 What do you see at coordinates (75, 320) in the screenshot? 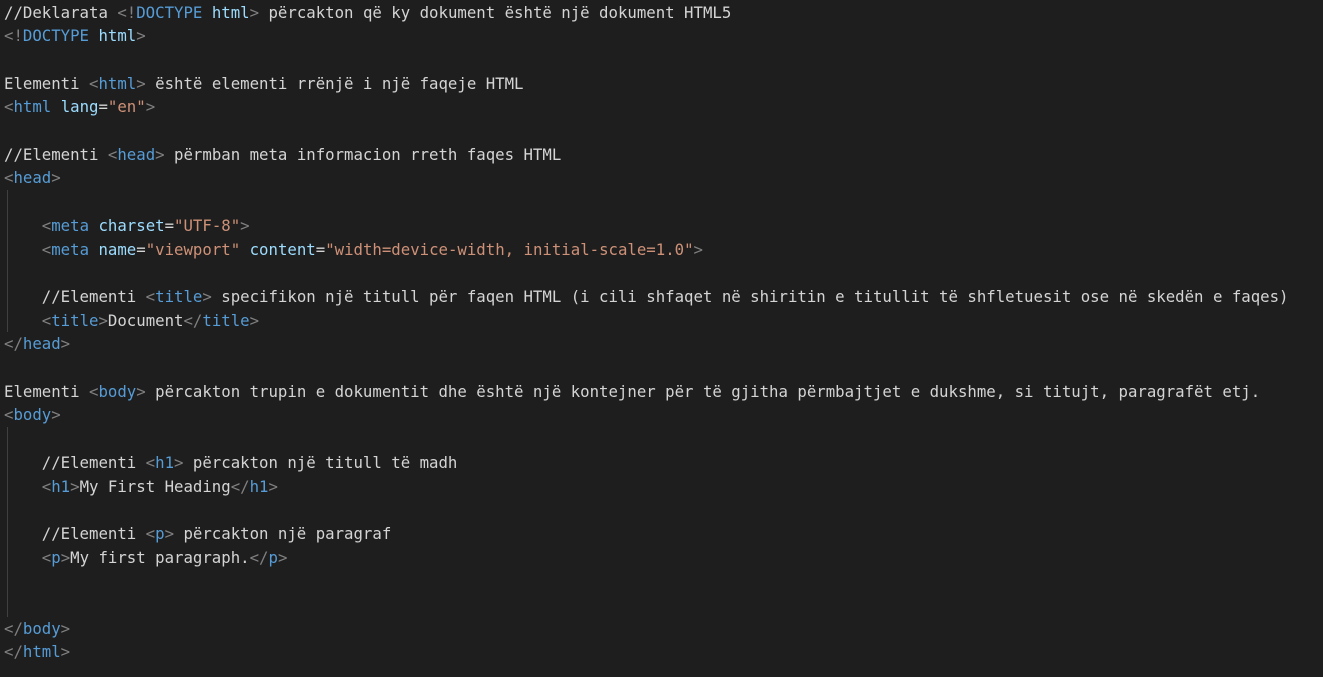
I see `code-token: title` at bounding box center [75, 320].